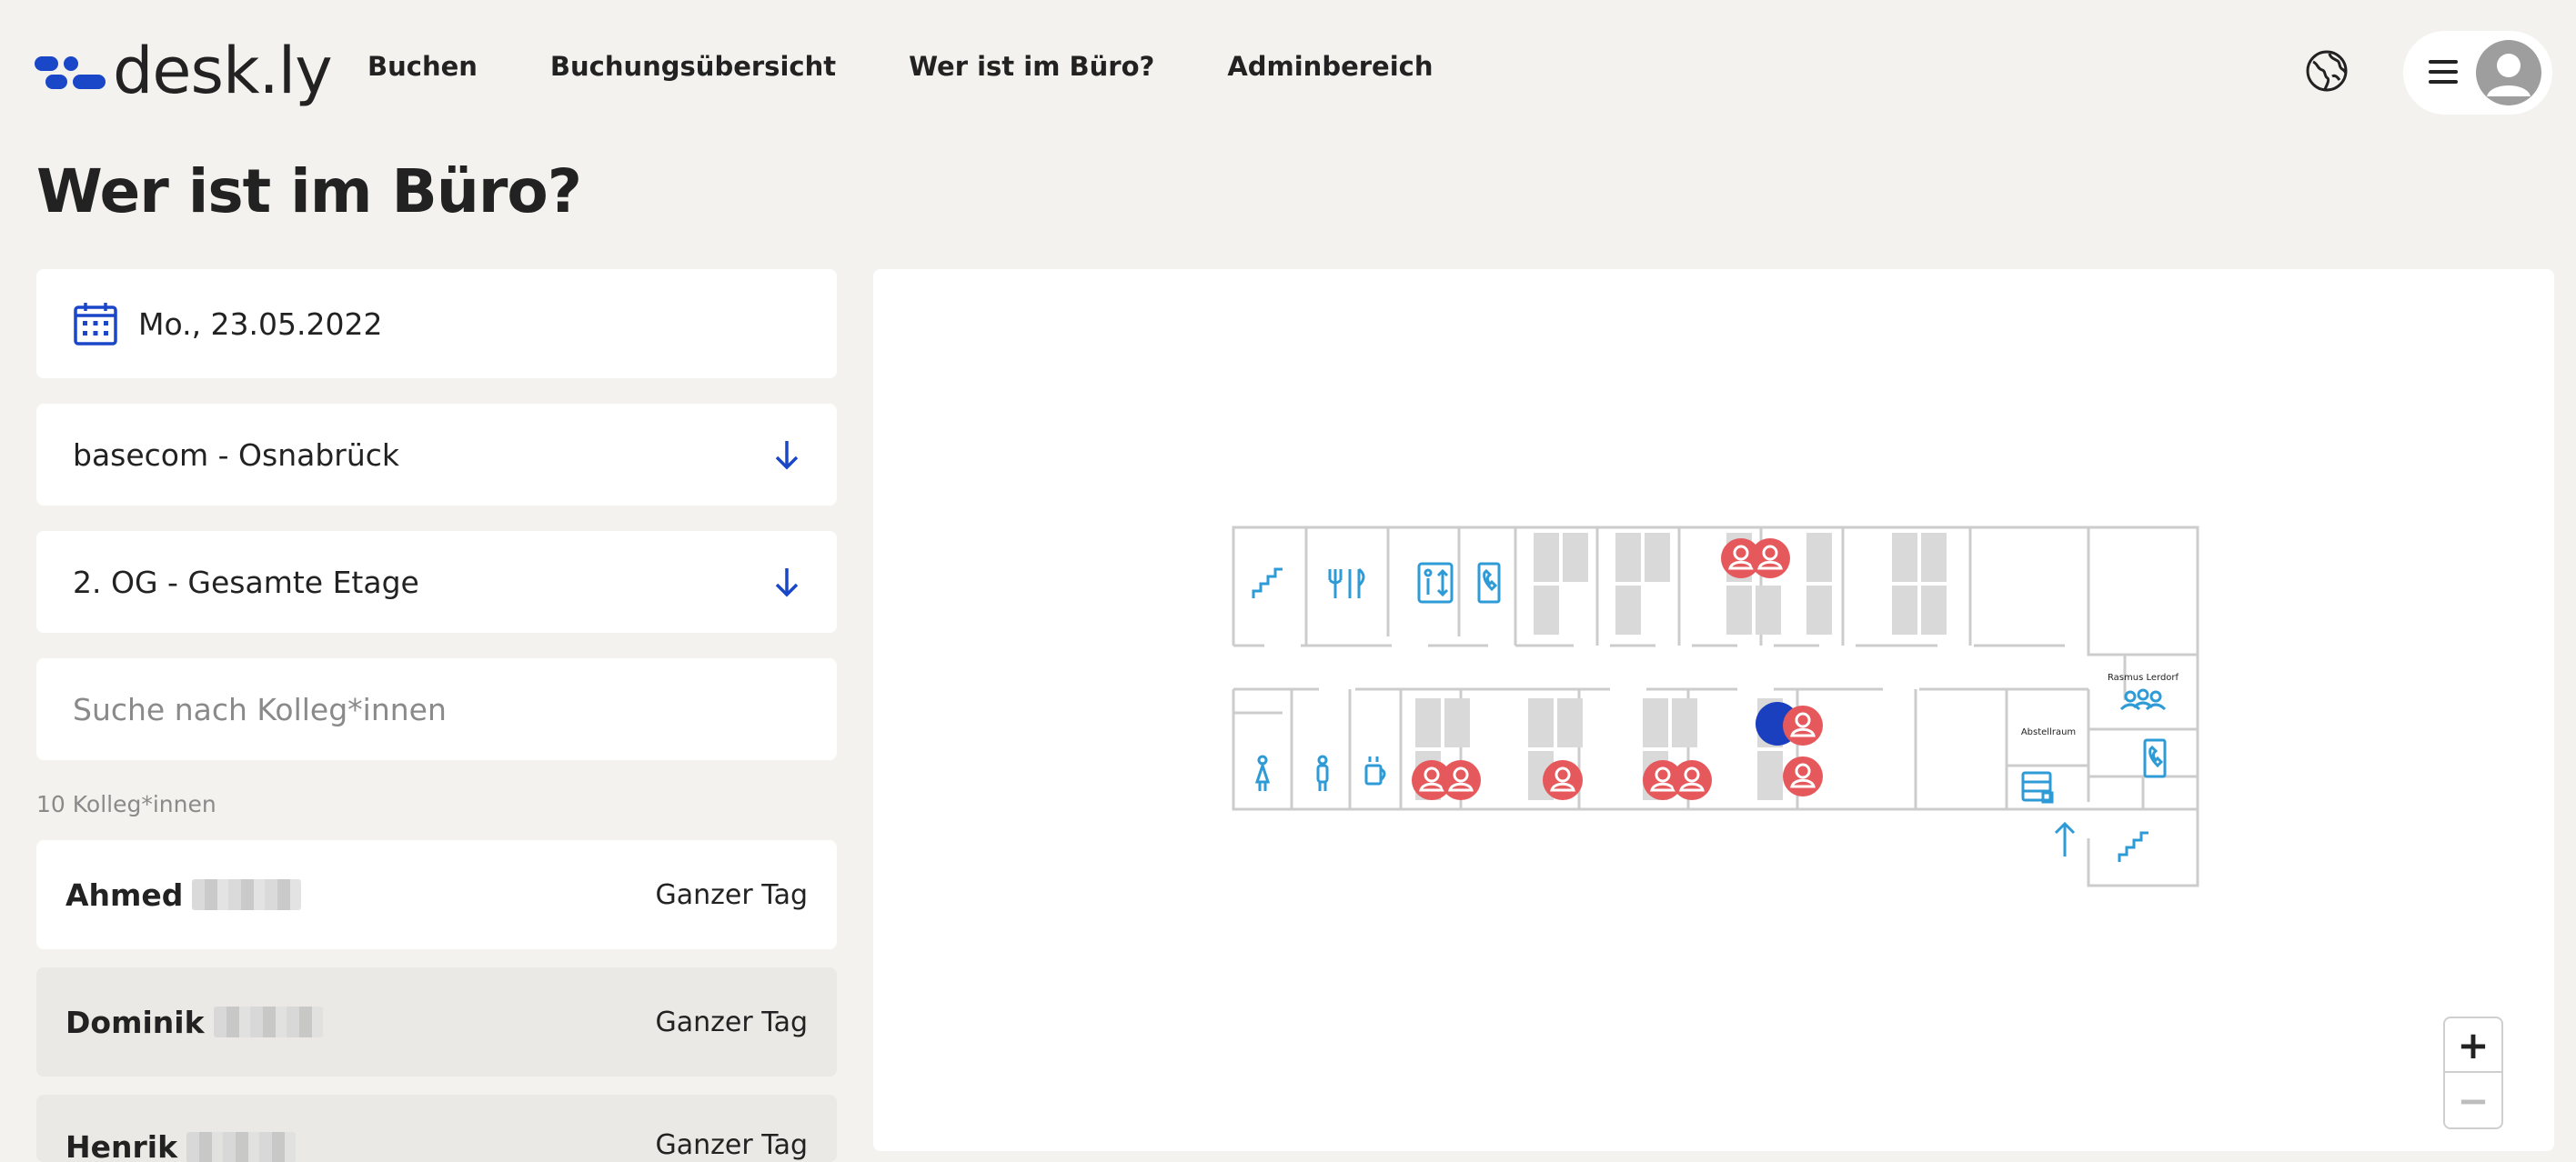  I want to click on colleague-list-item: Henrik Ganzer Tag, so click(436, 1129).